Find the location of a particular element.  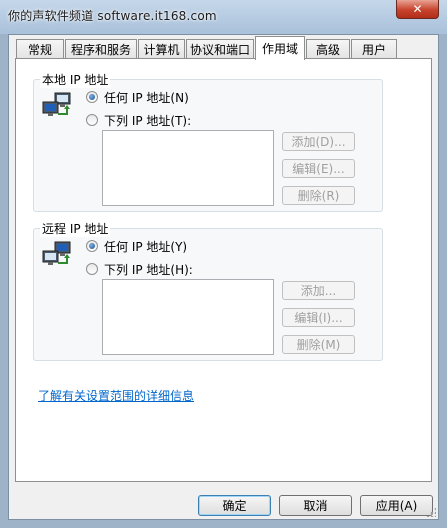

local-list-ip-label: 下列 IP 地址(T): is located at coordinates (148, 120).